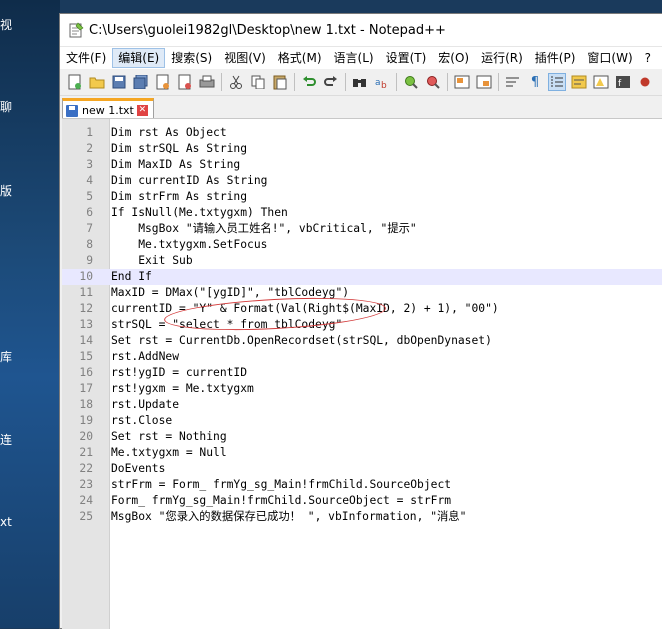 Image resolution: width=662 pixels, height=629 pixels. What do you see at coordinates (75, 82) in the screenshot?
I see `new-file-icon` at bounding box center [75, 82].